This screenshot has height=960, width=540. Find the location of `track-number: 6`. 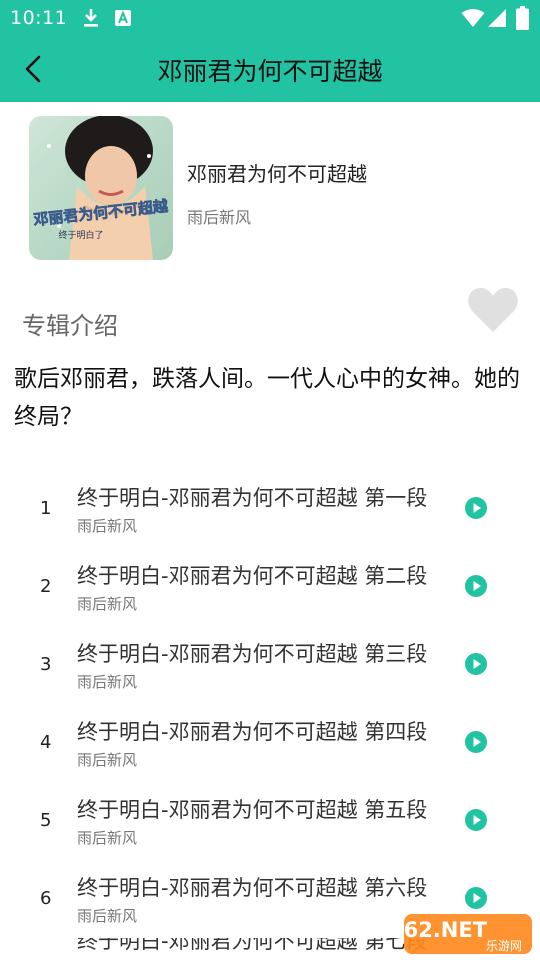

track-number: 6 is located at coordinates (46, 898).